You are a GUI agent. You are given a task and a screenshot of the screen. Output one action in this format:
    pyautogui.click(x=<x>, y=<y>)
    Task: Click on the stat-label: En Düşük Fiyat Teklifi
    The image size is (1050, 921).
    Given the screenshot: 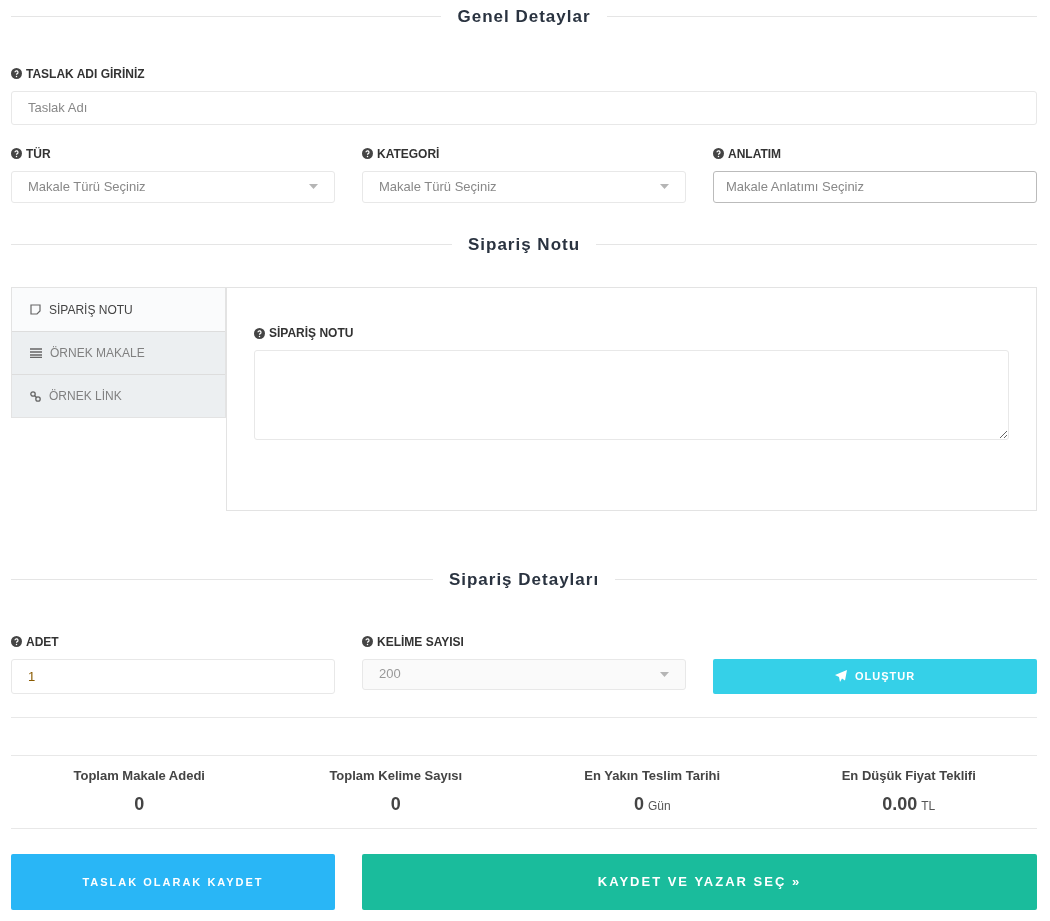 What is the action you would take?
    pyautogui.click(x=908, y=775)
    